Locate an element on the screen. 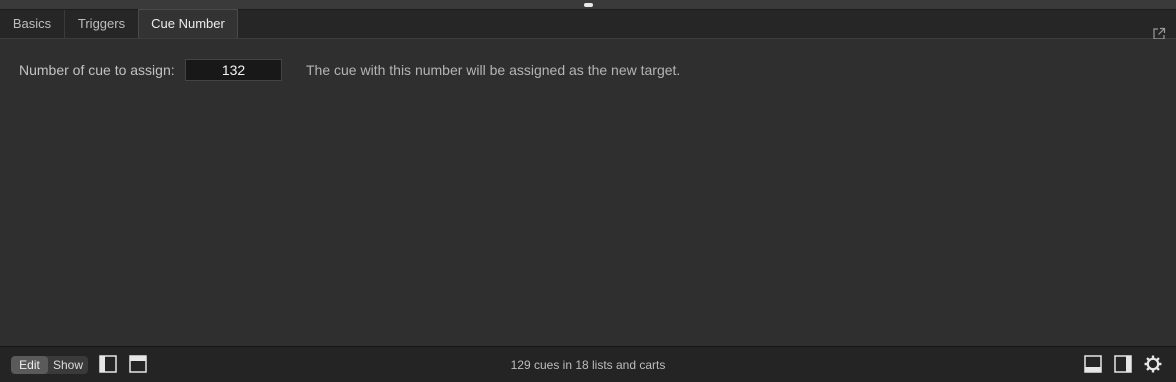 The height and width of the screenshot is (382, 1176). inspector-tab-bar: Basics Triggers Cue Number is located at coordinates (588, 24).